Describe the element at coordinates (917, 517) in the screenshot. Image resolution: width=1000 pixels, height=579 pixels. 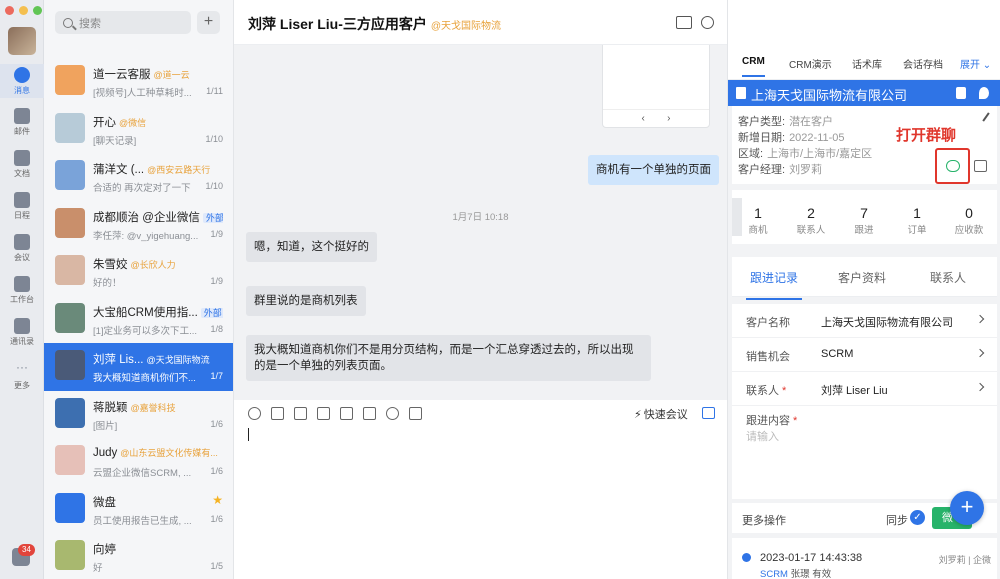
I see `sync-checkbox: ✓` at that location.